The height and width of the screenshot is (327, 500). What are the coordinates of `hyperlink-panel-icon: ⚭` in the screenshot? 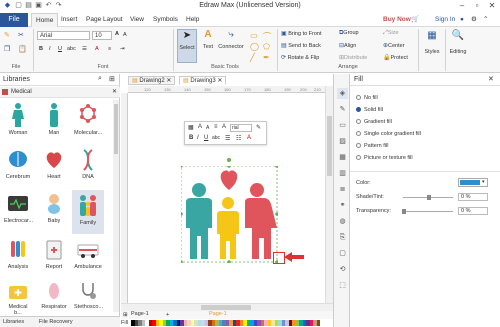 It's located at (342, 205).